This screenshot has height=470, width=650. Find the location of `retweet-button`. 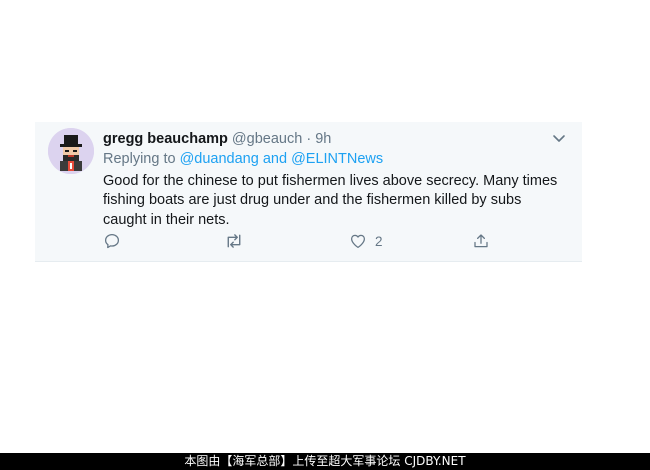

retweet-button is located at coordinates (234, 241).